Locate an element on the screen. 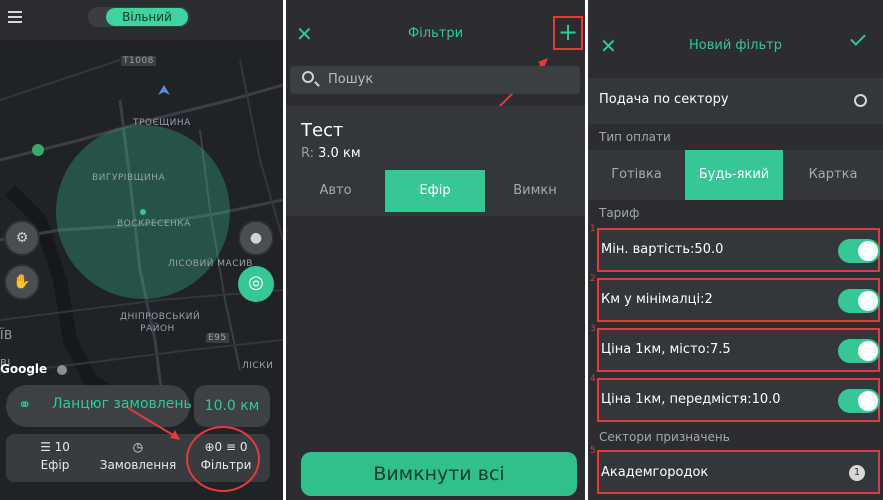  menu-icon is located at coordinates (15, 17).